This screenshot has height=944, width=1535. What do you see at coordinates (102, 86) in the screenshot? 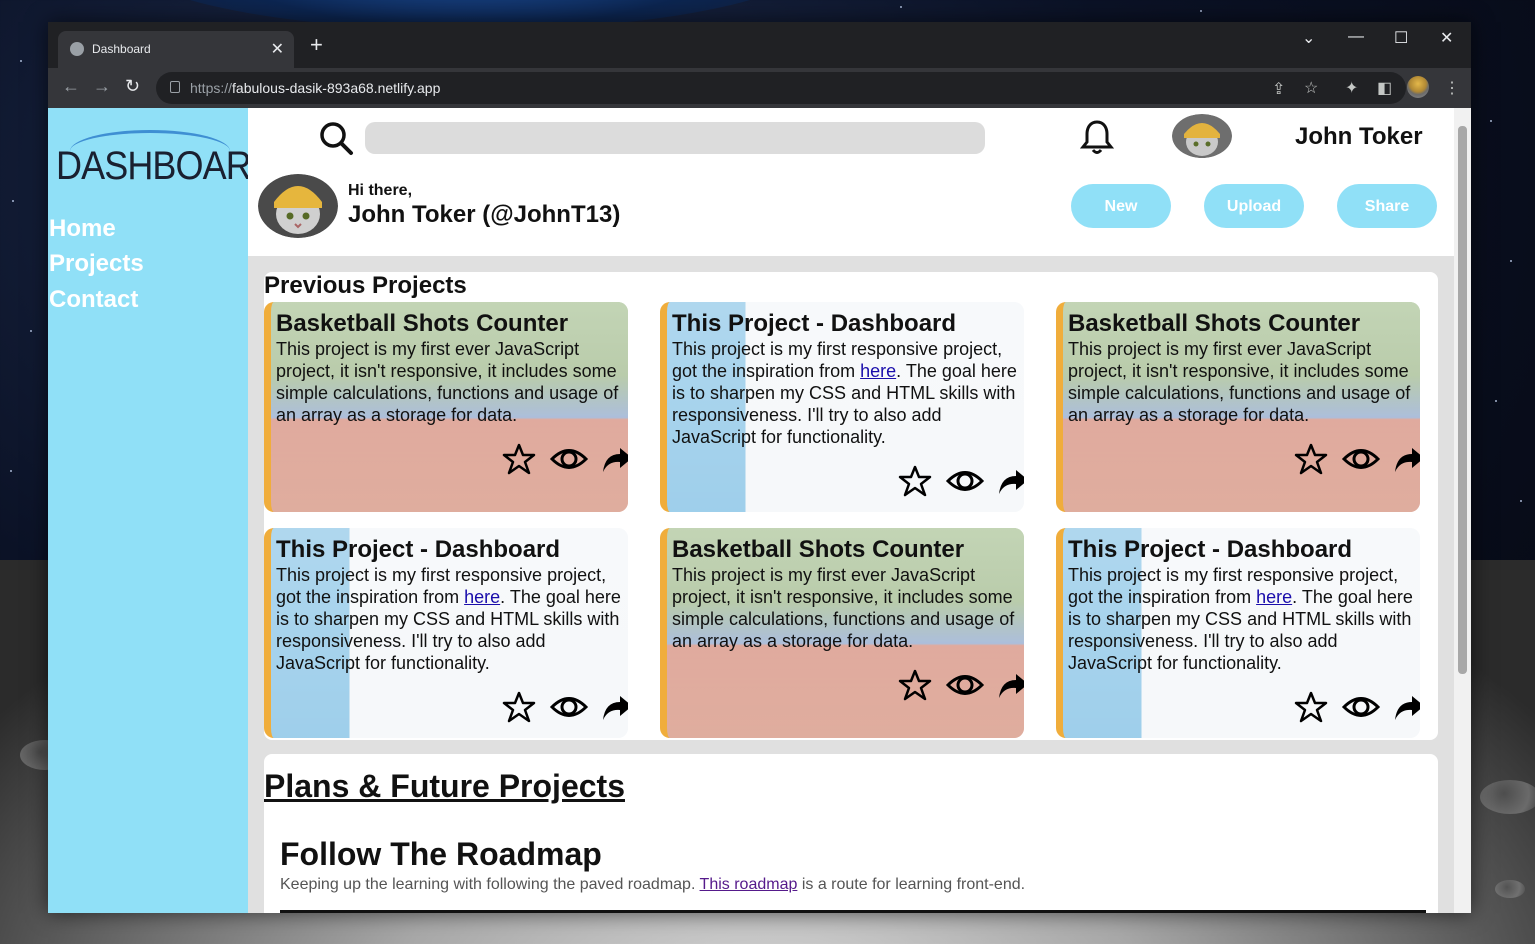
I see `forward-arrow-icon: →` at bounding box center [102, 86].